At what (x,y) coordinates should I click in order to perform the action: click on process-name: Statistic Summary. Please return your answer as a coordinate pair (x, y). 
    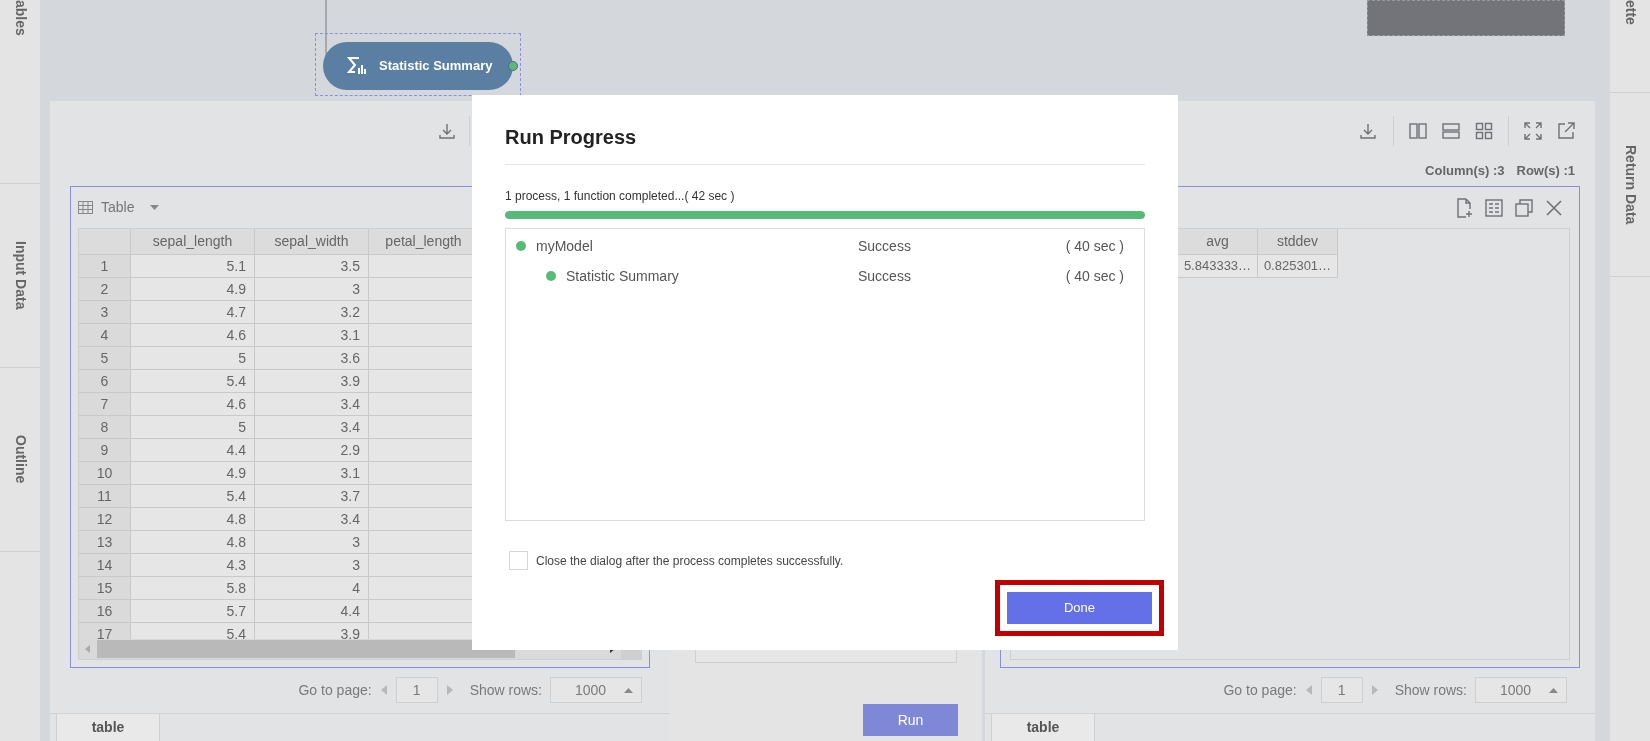
    Looking at the image, I should click on (622, 276).